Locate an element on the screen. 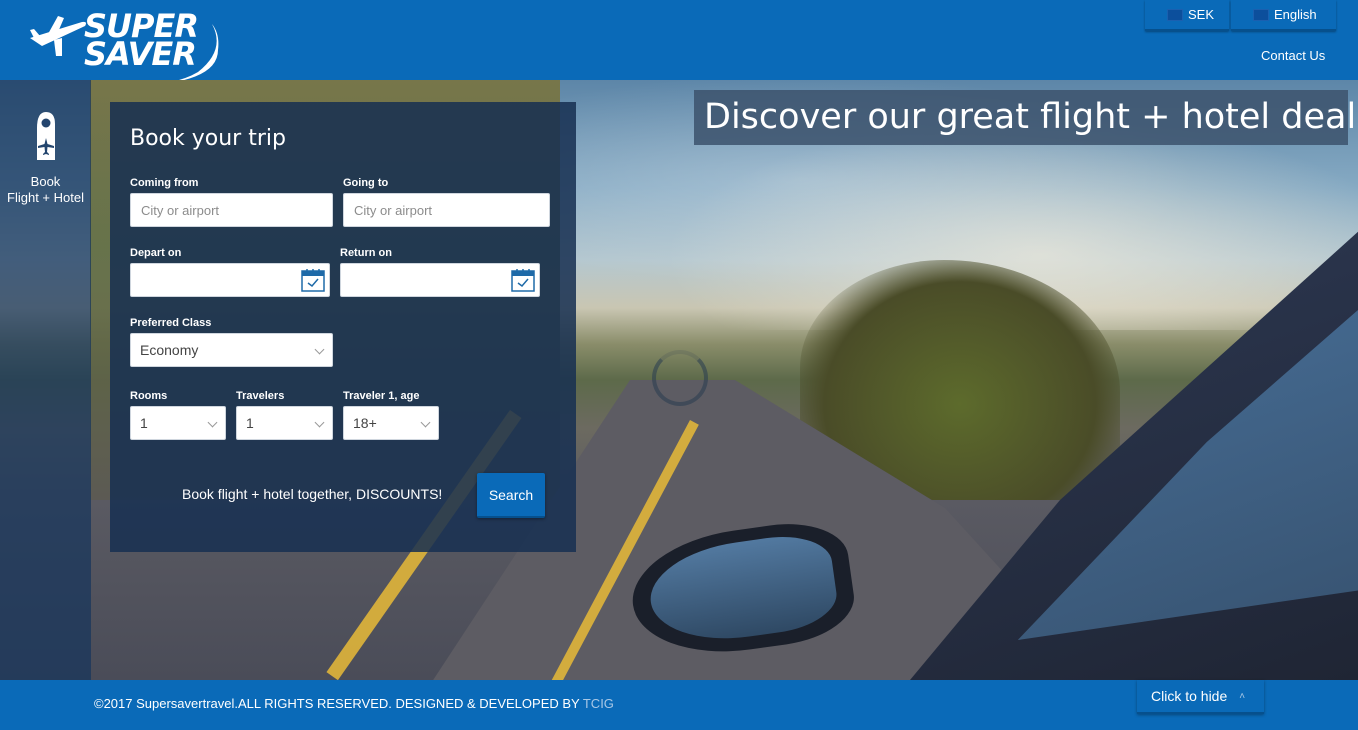  preferred-class-select: Economy is located at coordinates (231, 350).